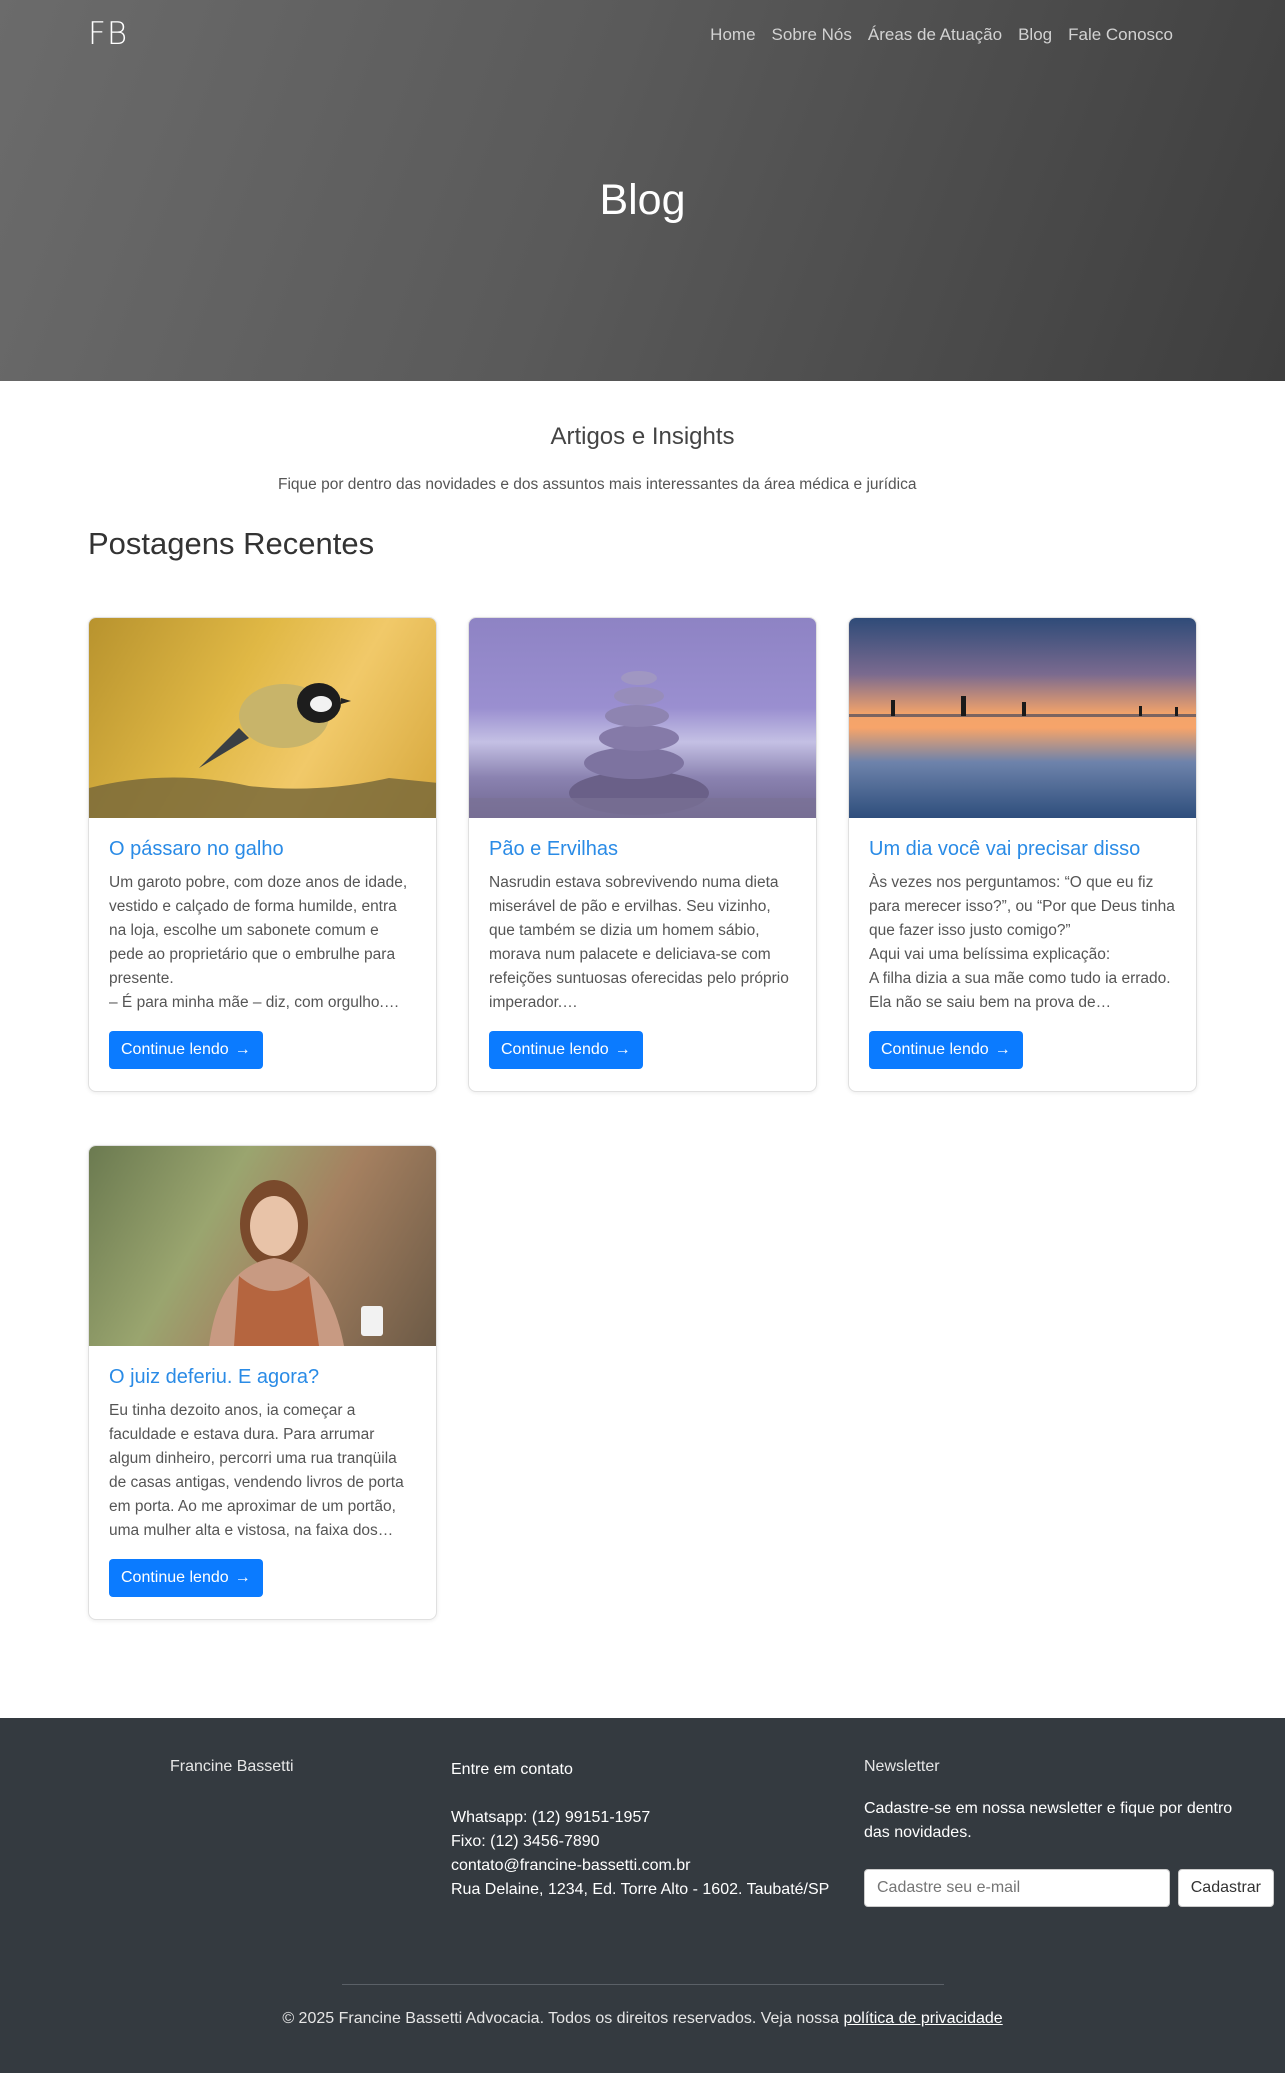  I want to click on smiling-woman-image, so click(262, 1246).